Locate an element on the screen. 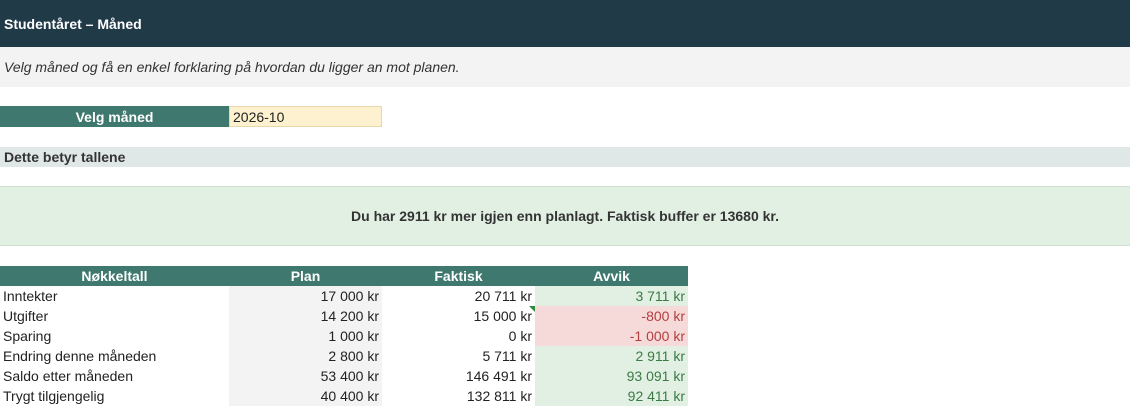  col-header-plan: Plan is located at coordinates (305, 276).